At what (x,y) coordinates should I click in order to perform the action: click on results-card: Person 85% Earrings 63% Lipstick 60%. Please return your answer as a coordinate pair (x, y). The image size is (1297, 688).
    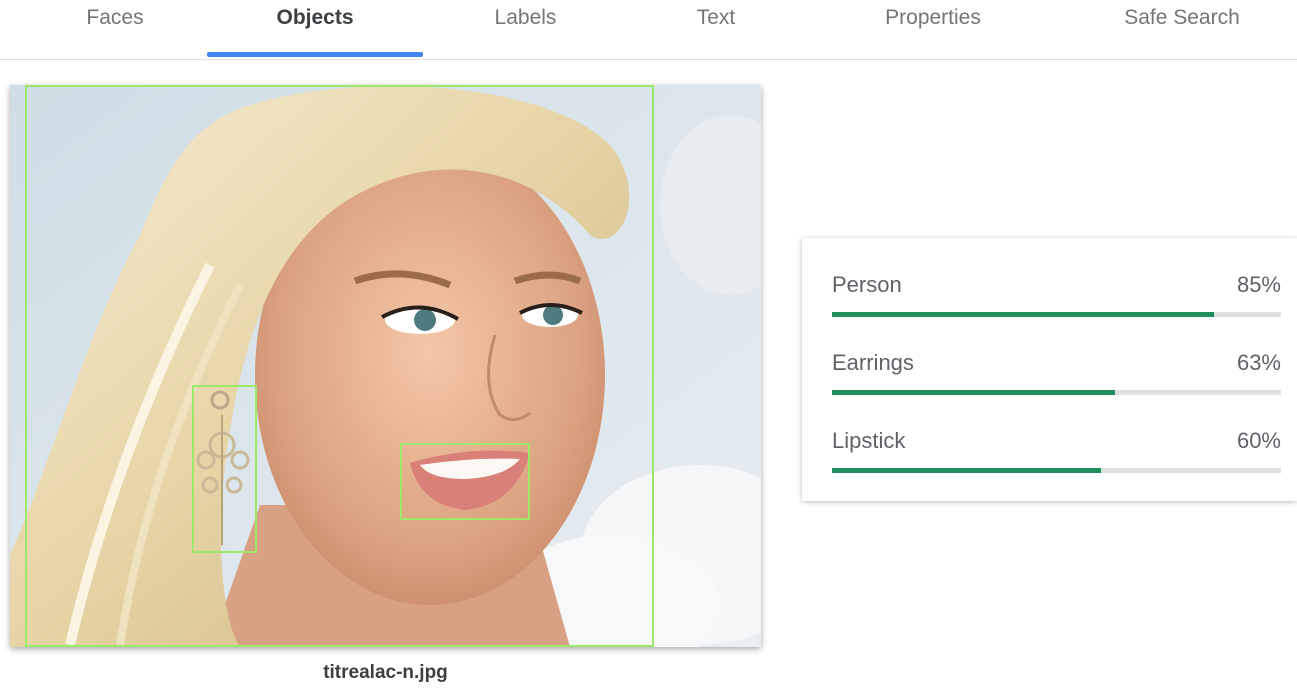
    Looking at the image, I should click on (1049, 369).